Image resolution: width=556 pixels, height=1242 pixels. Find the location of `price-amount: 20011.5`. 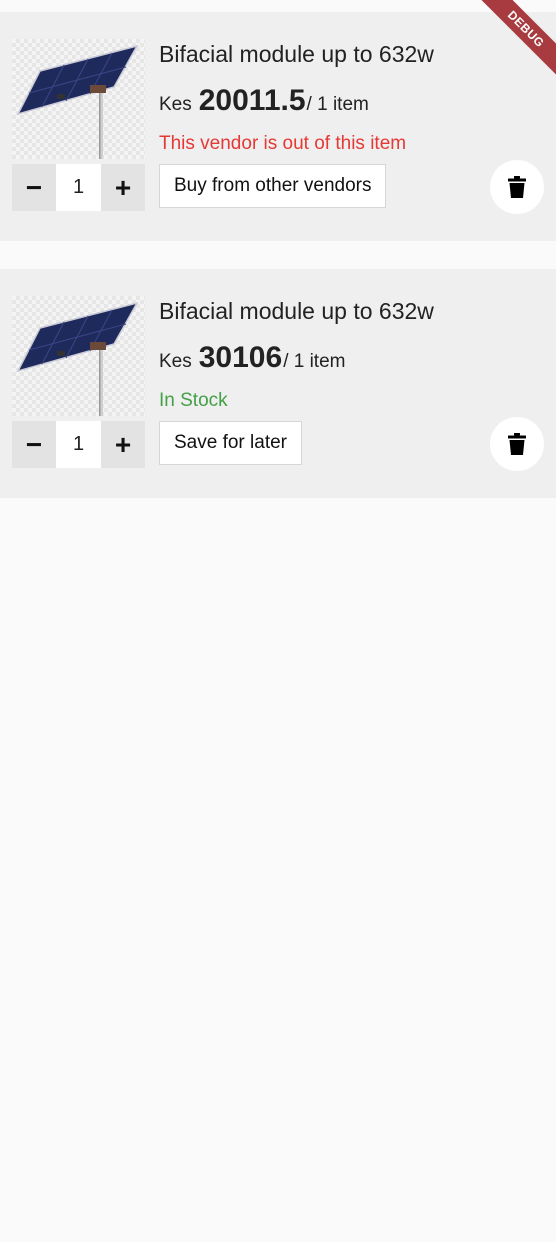

price-amount: 20011.5 is located at coordinates (252, 100).